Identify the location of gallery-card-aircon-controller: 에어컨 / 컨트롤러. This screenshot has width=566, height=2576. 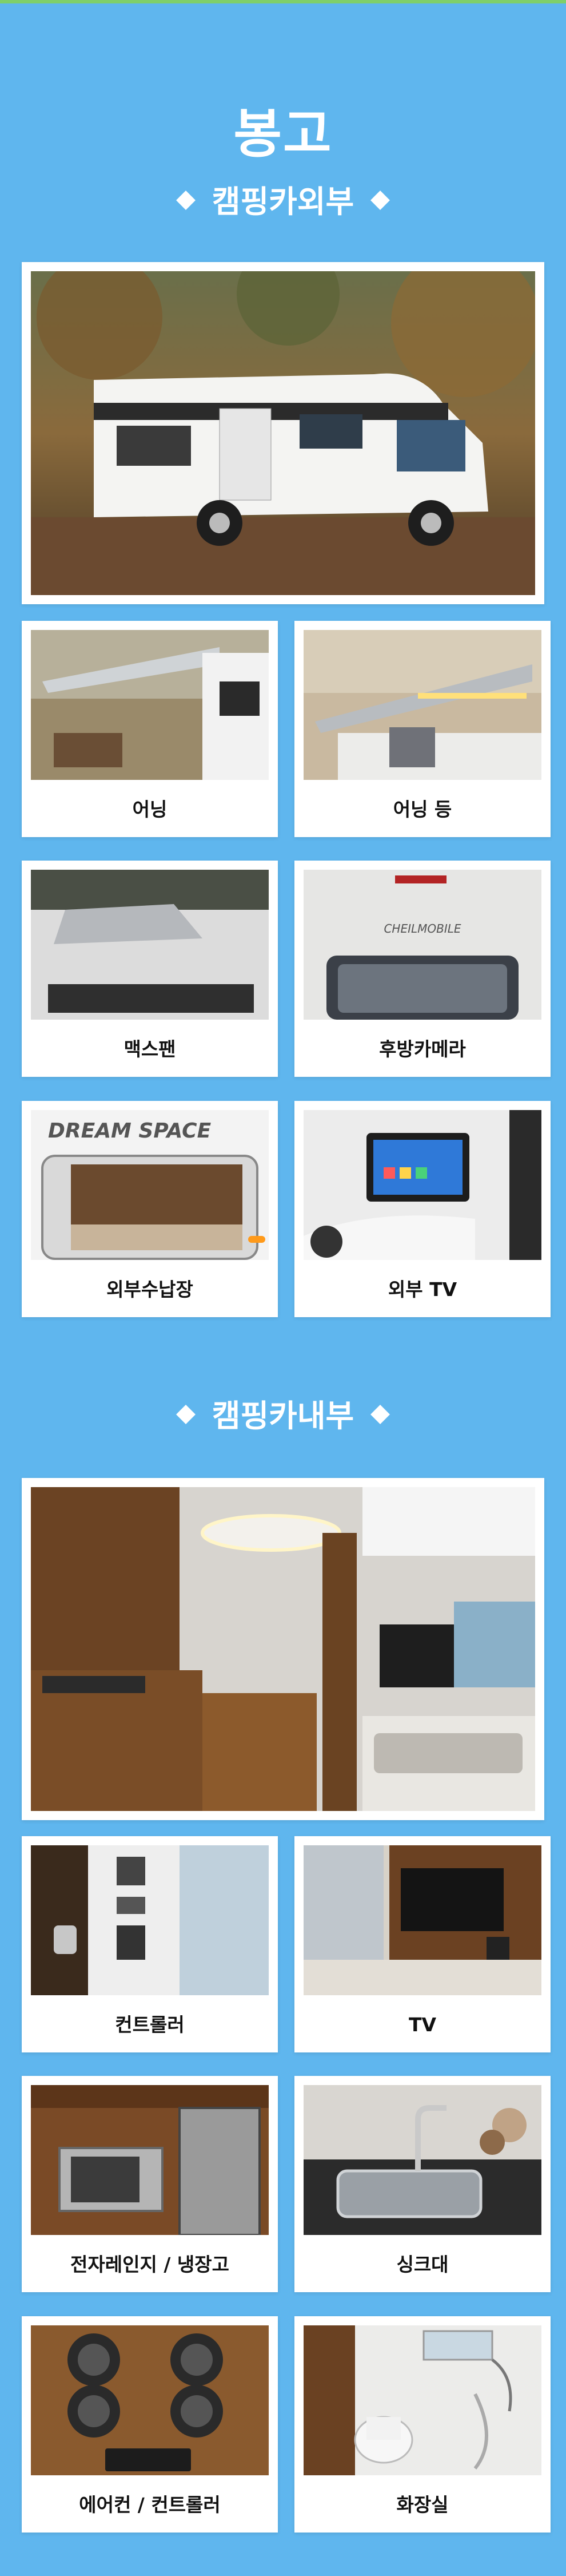
(150, 2424).